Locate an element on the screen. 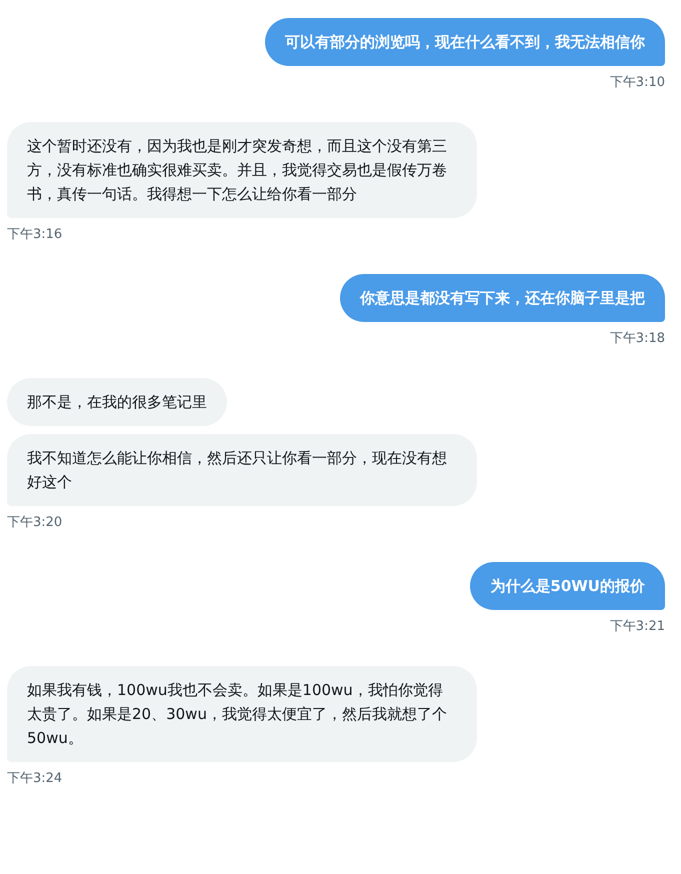 This screenshot has height=874, width=681. message-time: 下午3:16 is located at coordinates (34, 234).